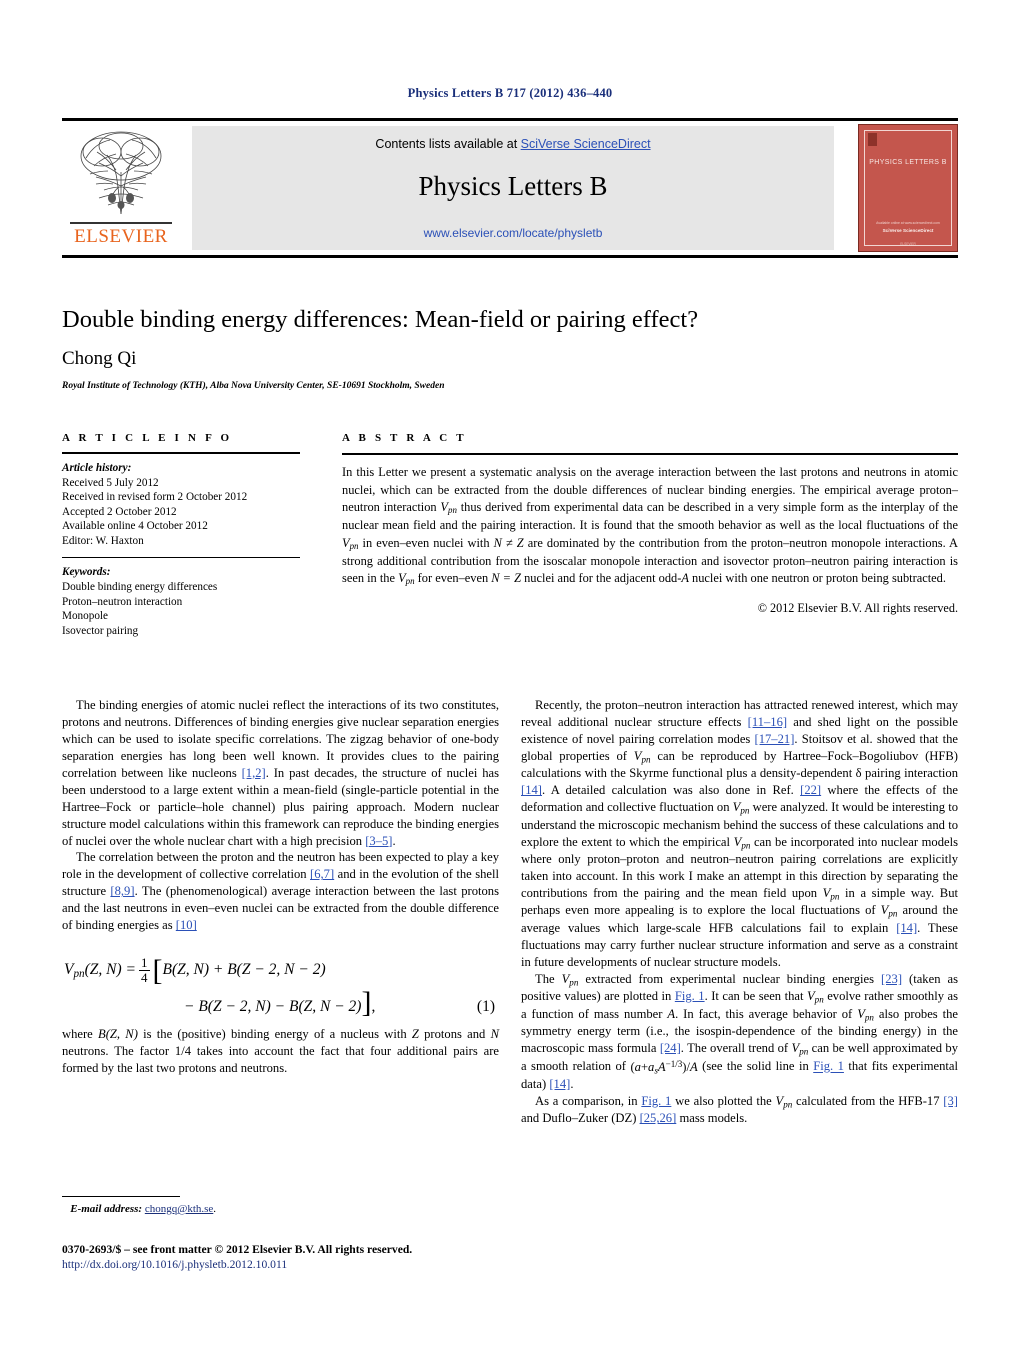 The height and width of the screenshot is (1351, 1020). Describe the element at coordinates (908, 244) in the screenshot. I see `cover-foot-line3: ELSEVIER` at that location.